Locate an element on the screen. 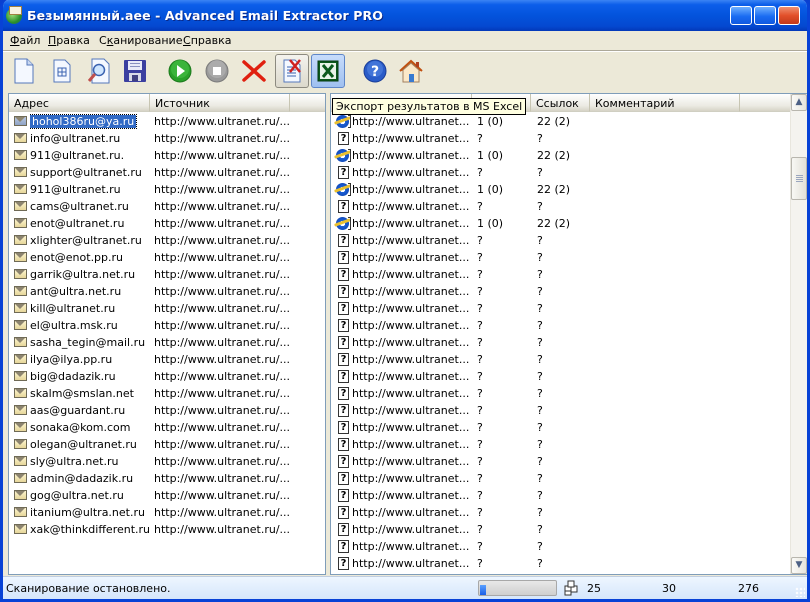 This screenshot has height=602, width=810. vertical-scrollbar: ▲ ▼ is located at coordinates (798, 334).